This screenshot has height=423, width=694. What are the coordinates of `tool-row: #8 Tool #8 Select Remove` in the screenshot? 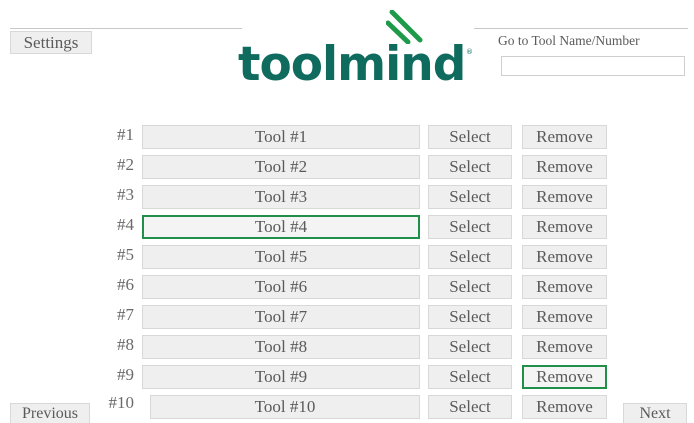 It's located at (347, 347).